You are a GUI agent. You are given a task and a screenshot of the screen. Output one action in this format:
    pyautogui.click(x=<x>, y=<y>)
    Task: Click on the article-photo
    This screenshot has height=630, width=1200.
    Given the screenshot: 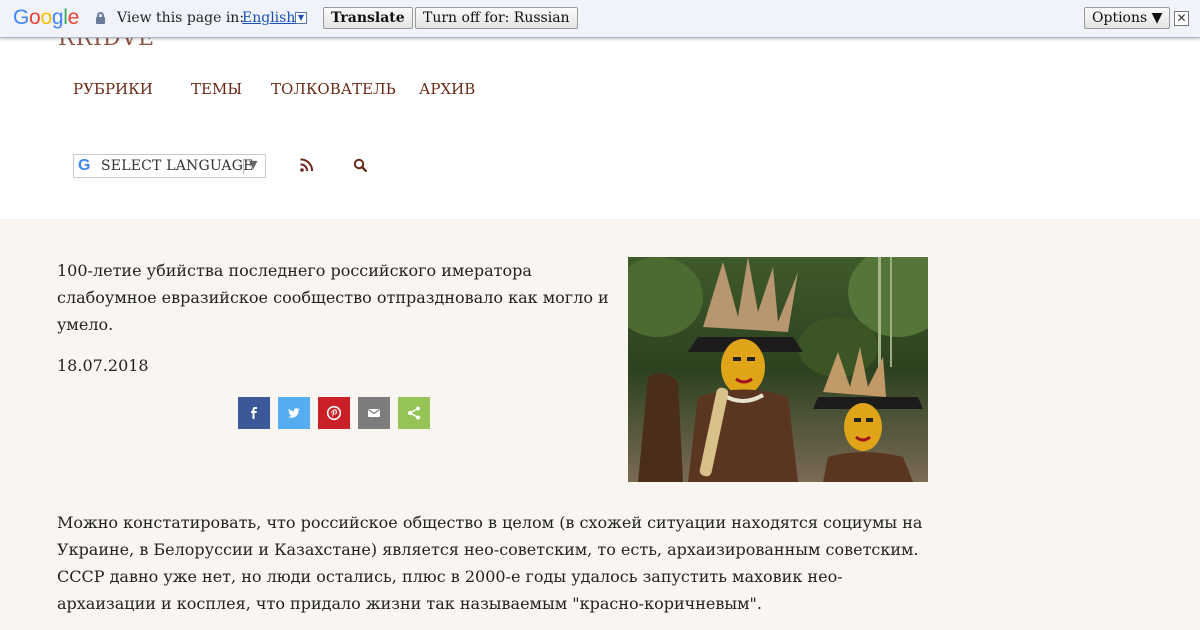 What is the action you would take?
    pyautogui.click(x=778, y=369)
    